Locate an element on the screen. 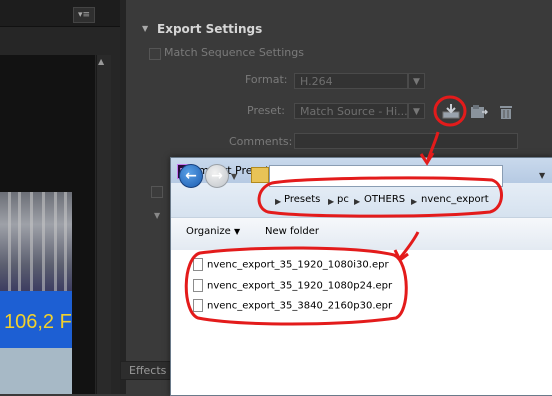 This screenshot has height=396, width=552. format-label: Format: is located at coordinates (266, 79).